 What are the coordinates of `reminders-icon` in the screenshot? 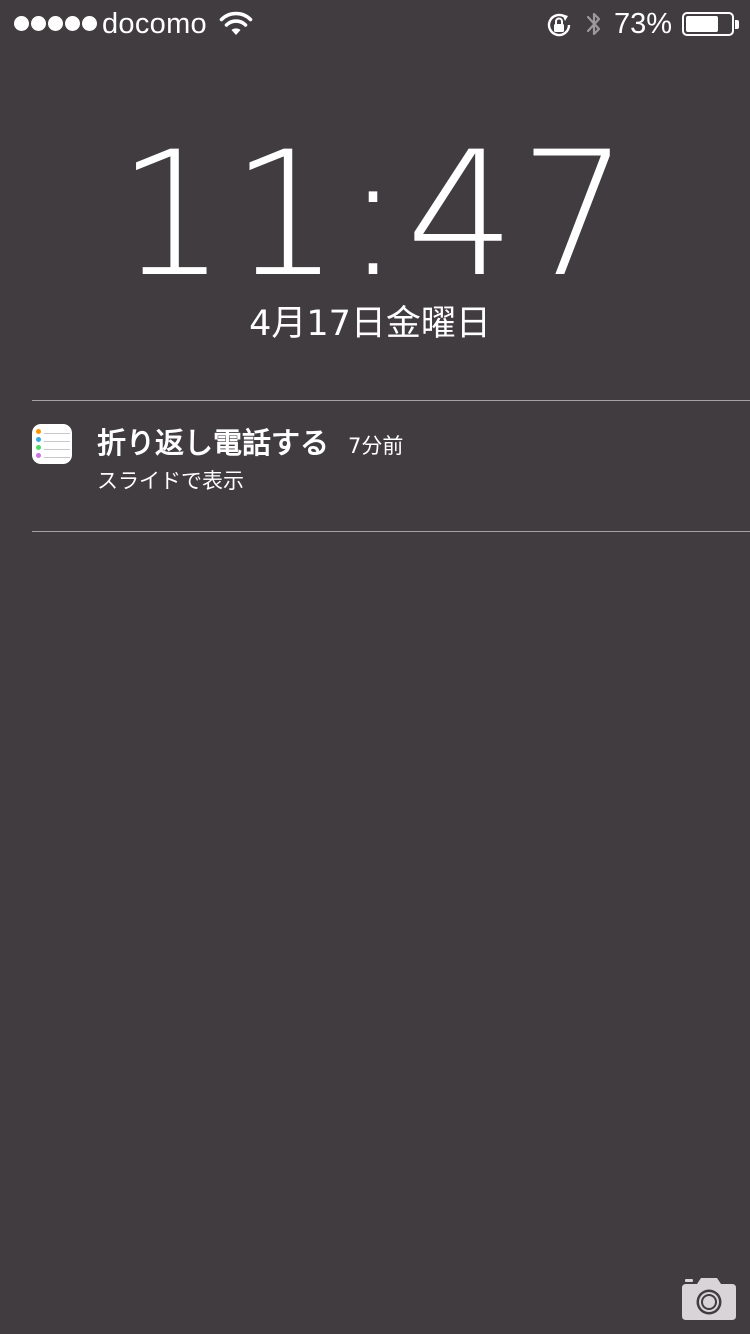 It's located at (52, 444).